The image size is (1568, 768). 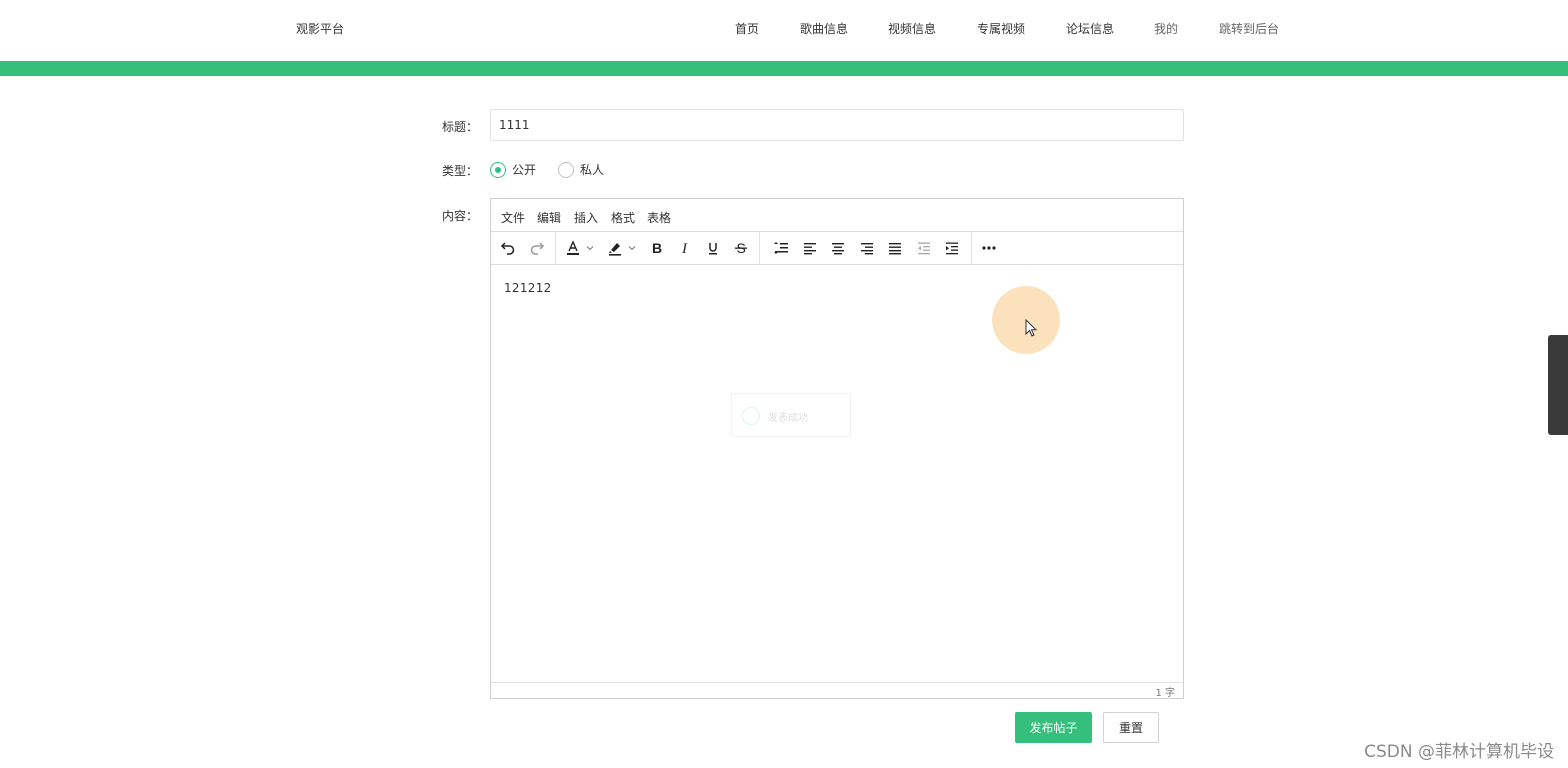 What do you see at coordinates (586, 217) in the screenshot?
I see `menu-insert: 插入` at bounding box center [586, 217].